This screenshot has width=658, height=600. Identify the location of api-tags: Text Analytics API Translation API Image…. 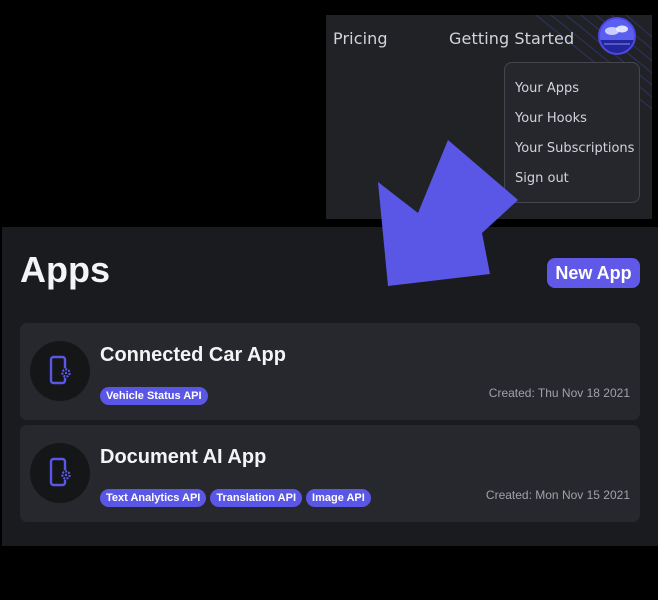
(235, 498).